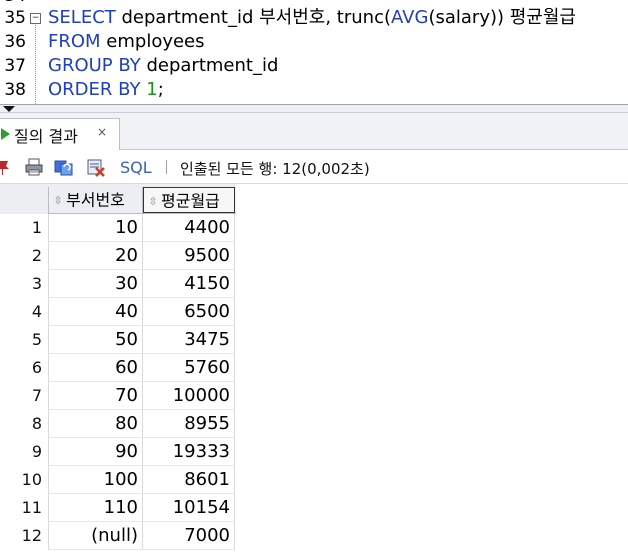 The image size is (628, 552). What do you see at coordinates (82, 17) in the screenshot?
I see `keyword-select: SELECT` at bounding box center [82, 17].